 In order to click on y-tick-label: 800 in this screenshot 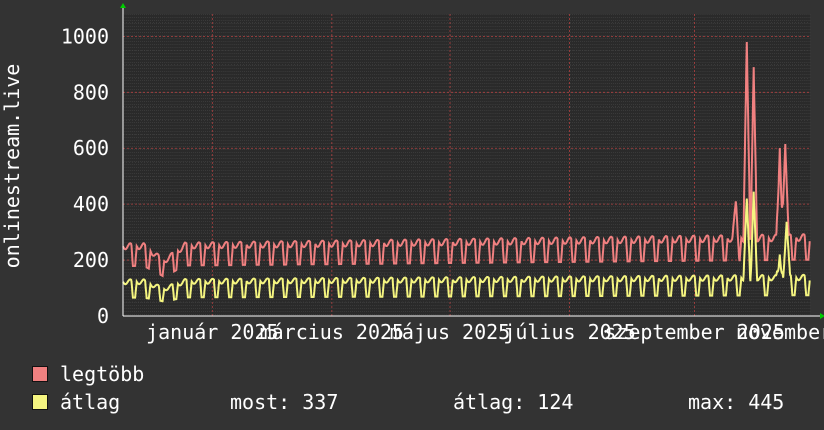, I will do `click(91, 92)`.